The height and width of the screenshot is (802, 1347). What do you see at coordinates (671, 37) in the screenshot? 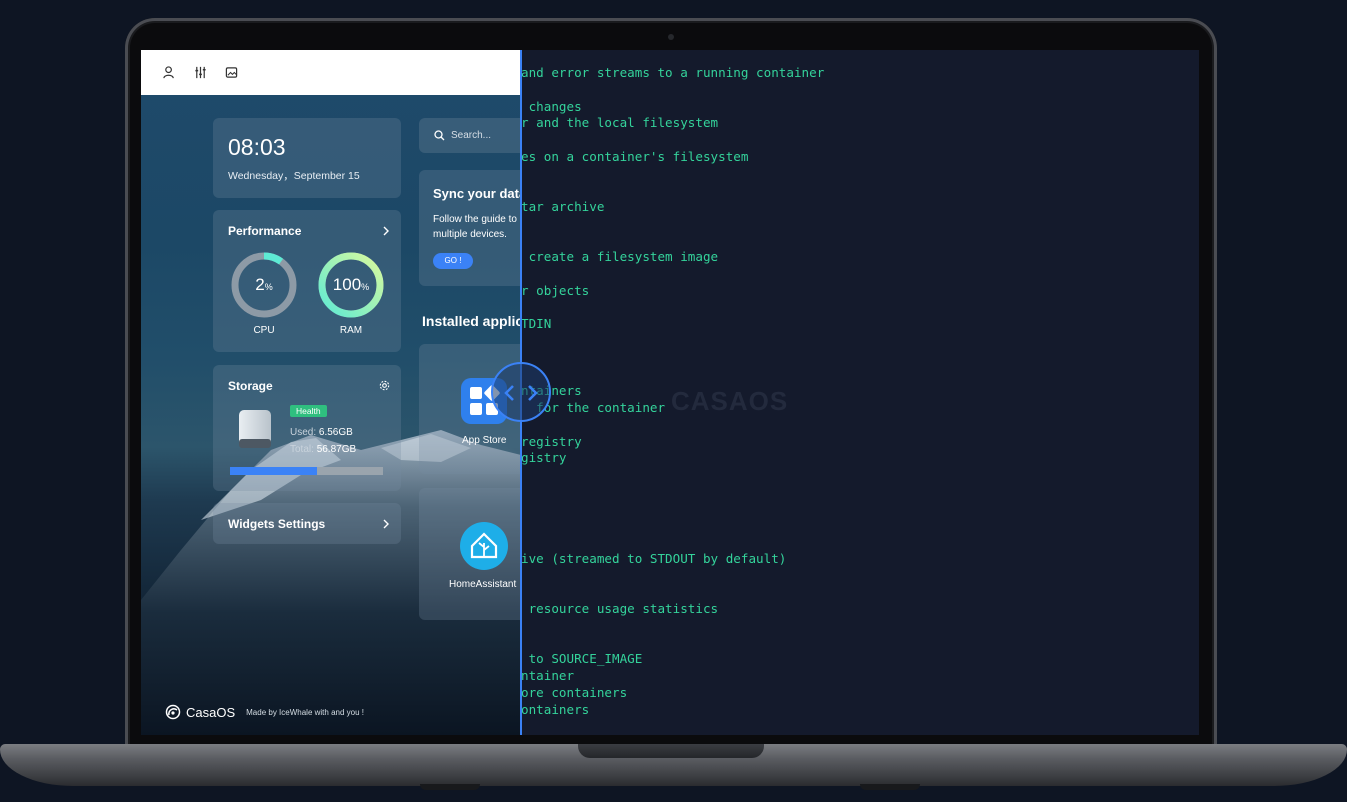
I see `camera-dot` at bounding box center [671, 37].